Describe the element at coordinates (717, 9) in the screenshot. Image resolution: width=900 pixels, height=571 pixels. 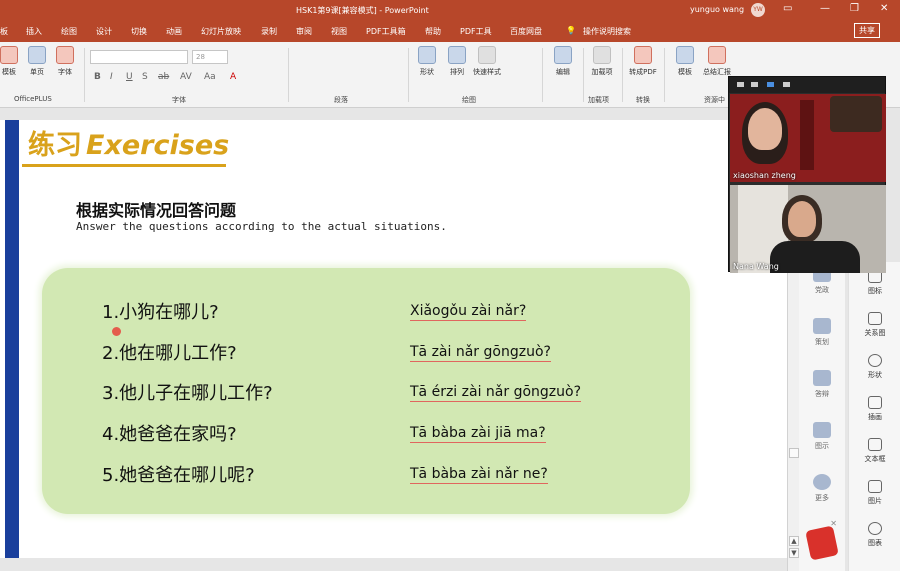
I see `user-name: yunguo wang` at that location.